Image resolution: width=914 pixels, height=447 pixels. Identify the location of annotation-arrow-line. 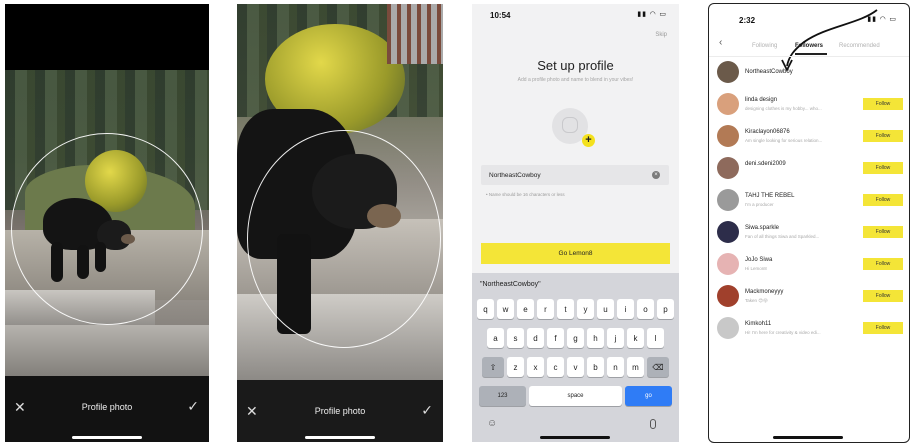
(832, 38).